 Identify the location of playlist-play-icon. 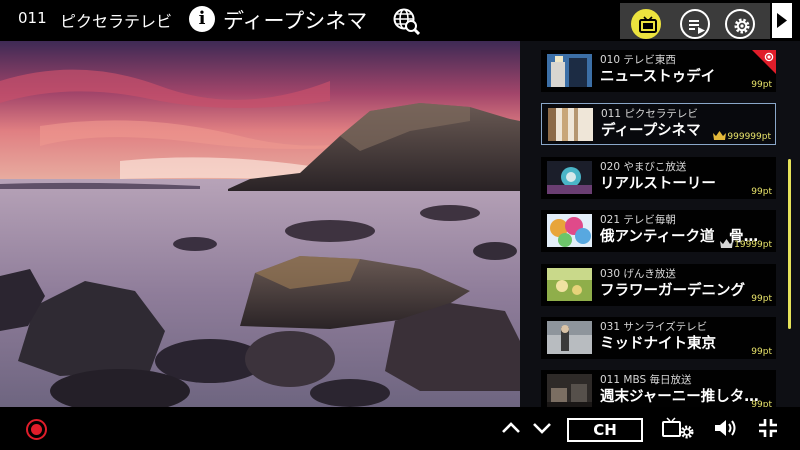
(697, 27).